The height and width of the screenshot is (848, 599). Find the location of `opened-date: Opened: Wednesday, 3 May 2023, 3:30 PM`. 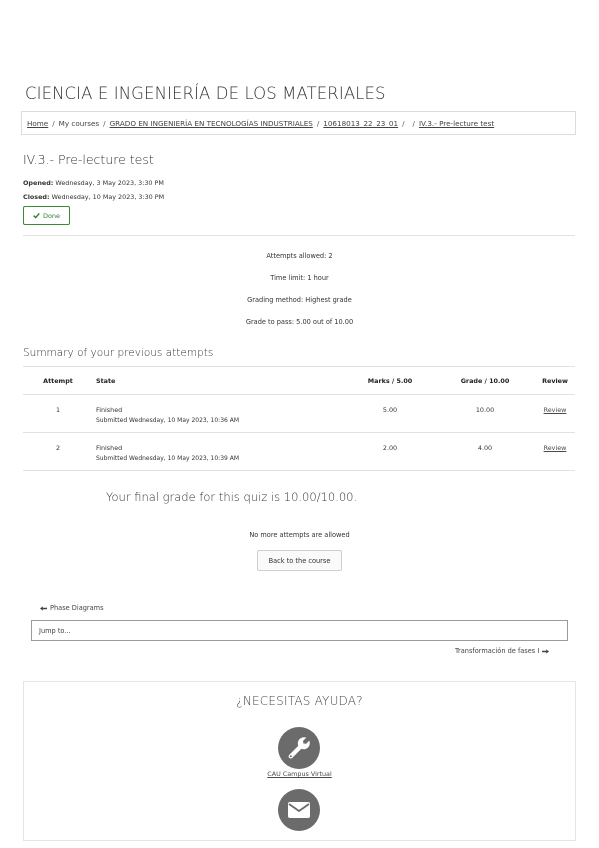

opened-date: Opened: Wednesday, 3 May 2023, 3:30 PM is located at coordinates (93, 183).